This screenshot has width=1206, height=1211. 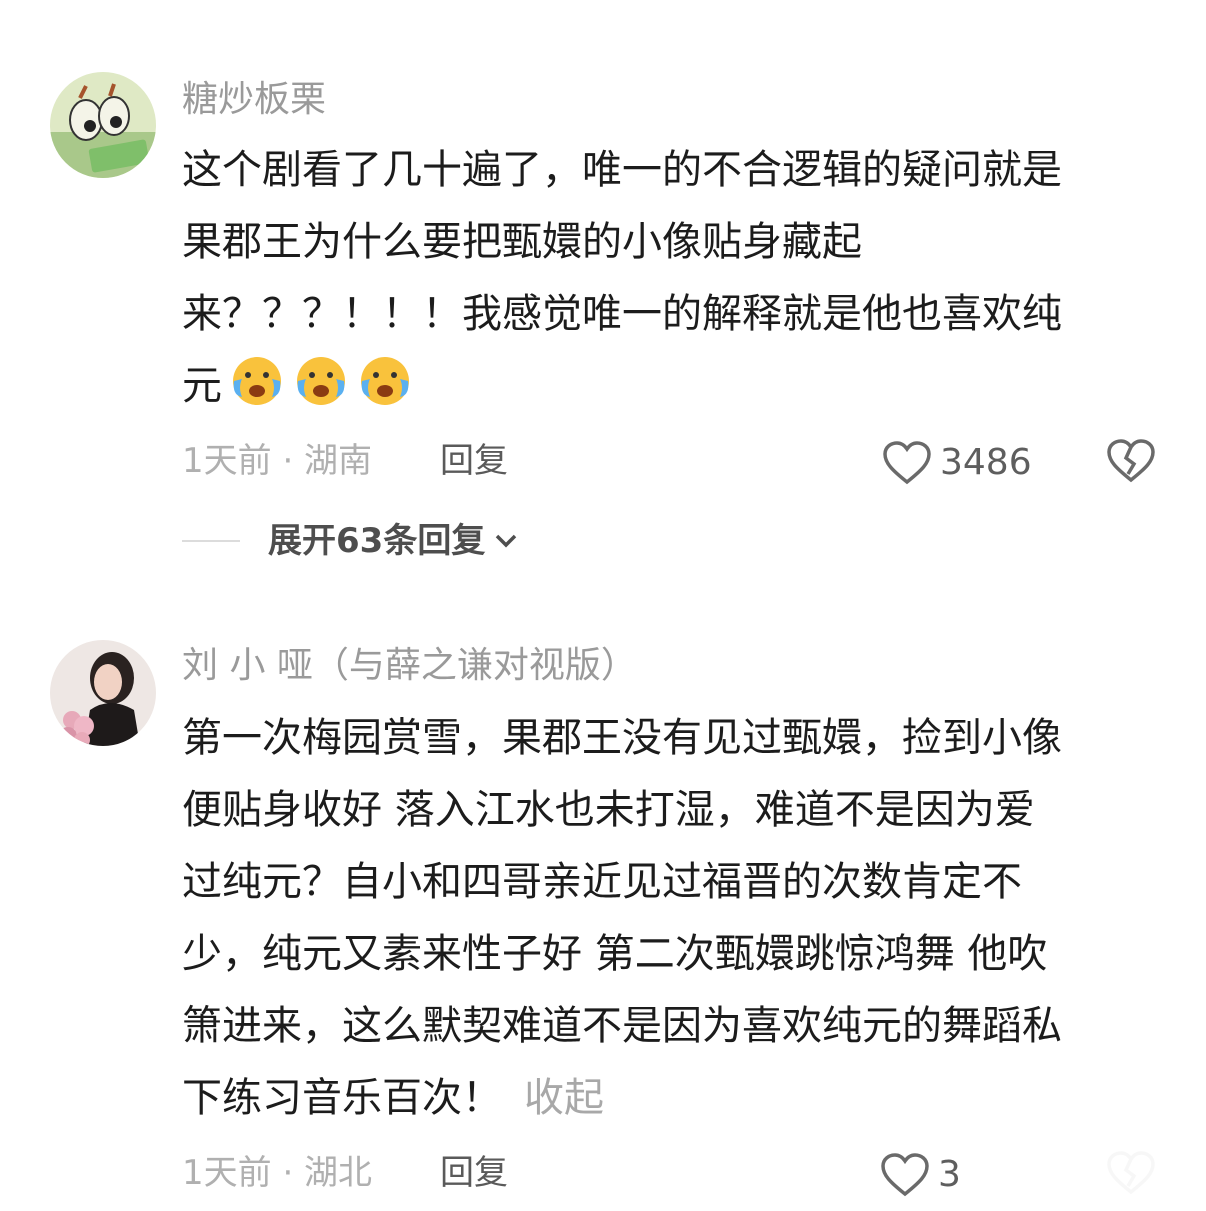 I want to click on divider, so click(x=211, y=541).